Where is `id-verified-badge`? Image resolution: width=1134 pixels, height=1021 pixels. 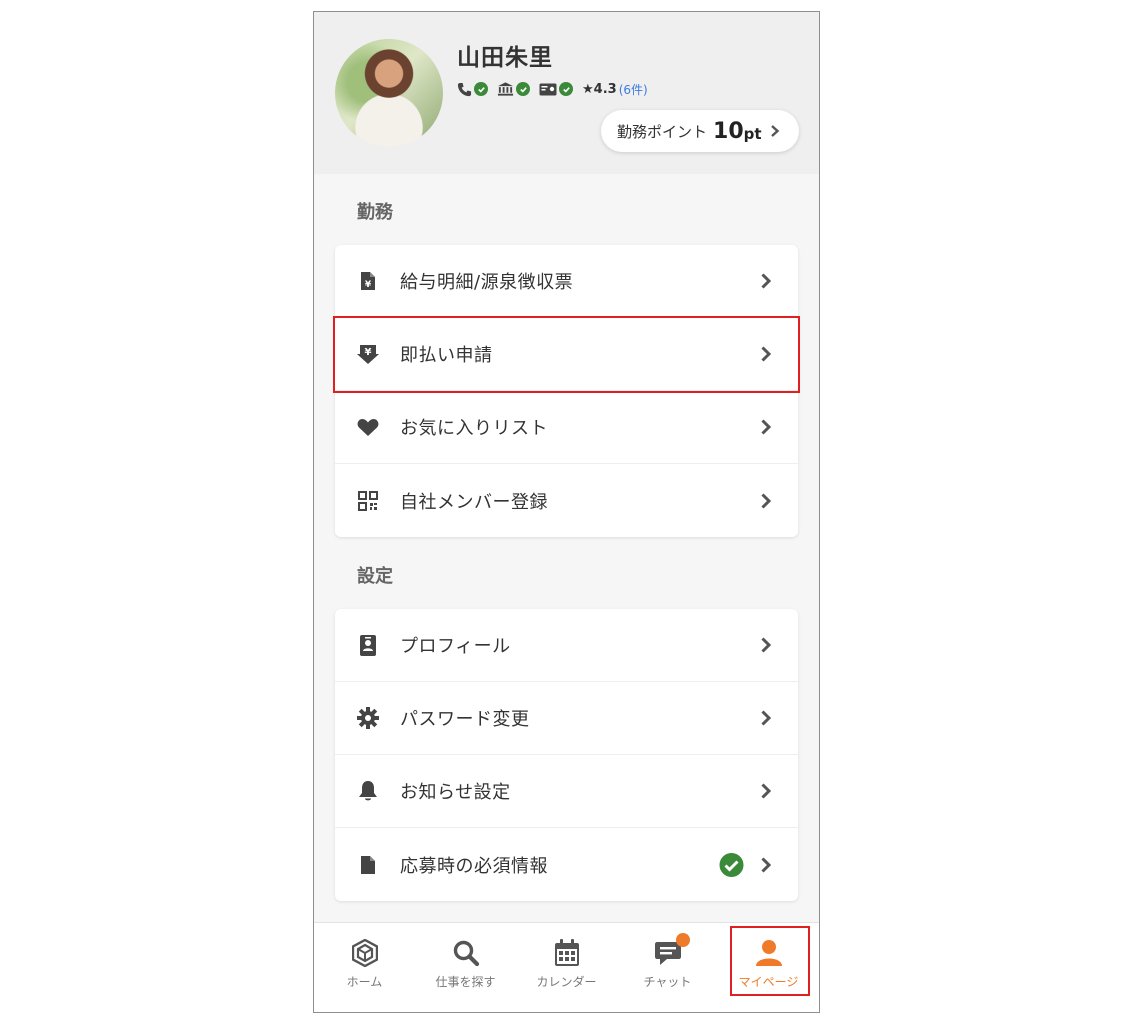
id-verified-badge is located at coordinates (556, 89).